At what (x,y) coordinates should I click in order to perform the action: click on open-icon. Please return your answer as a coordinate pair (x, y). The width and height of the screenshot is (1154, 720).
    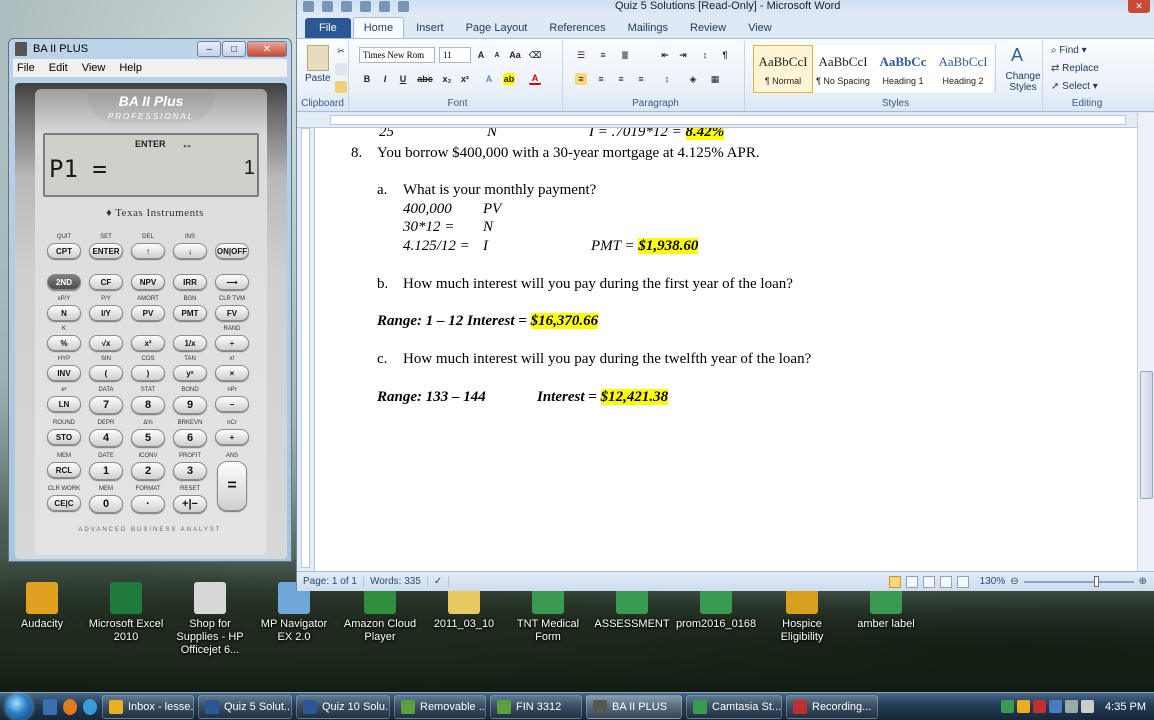
    Looking at the image, I should click on (384, 6).